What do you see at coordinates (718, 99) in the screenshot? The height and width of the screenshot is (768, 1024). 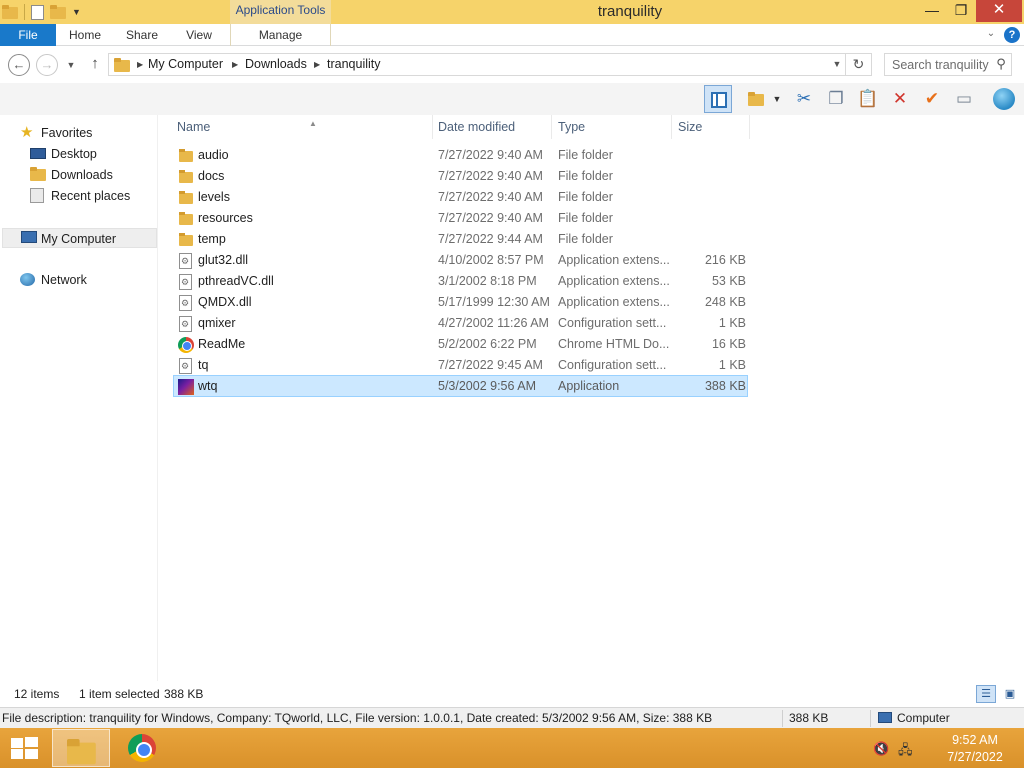 I see `preview-pane-button` at bounding box center [718, 99].